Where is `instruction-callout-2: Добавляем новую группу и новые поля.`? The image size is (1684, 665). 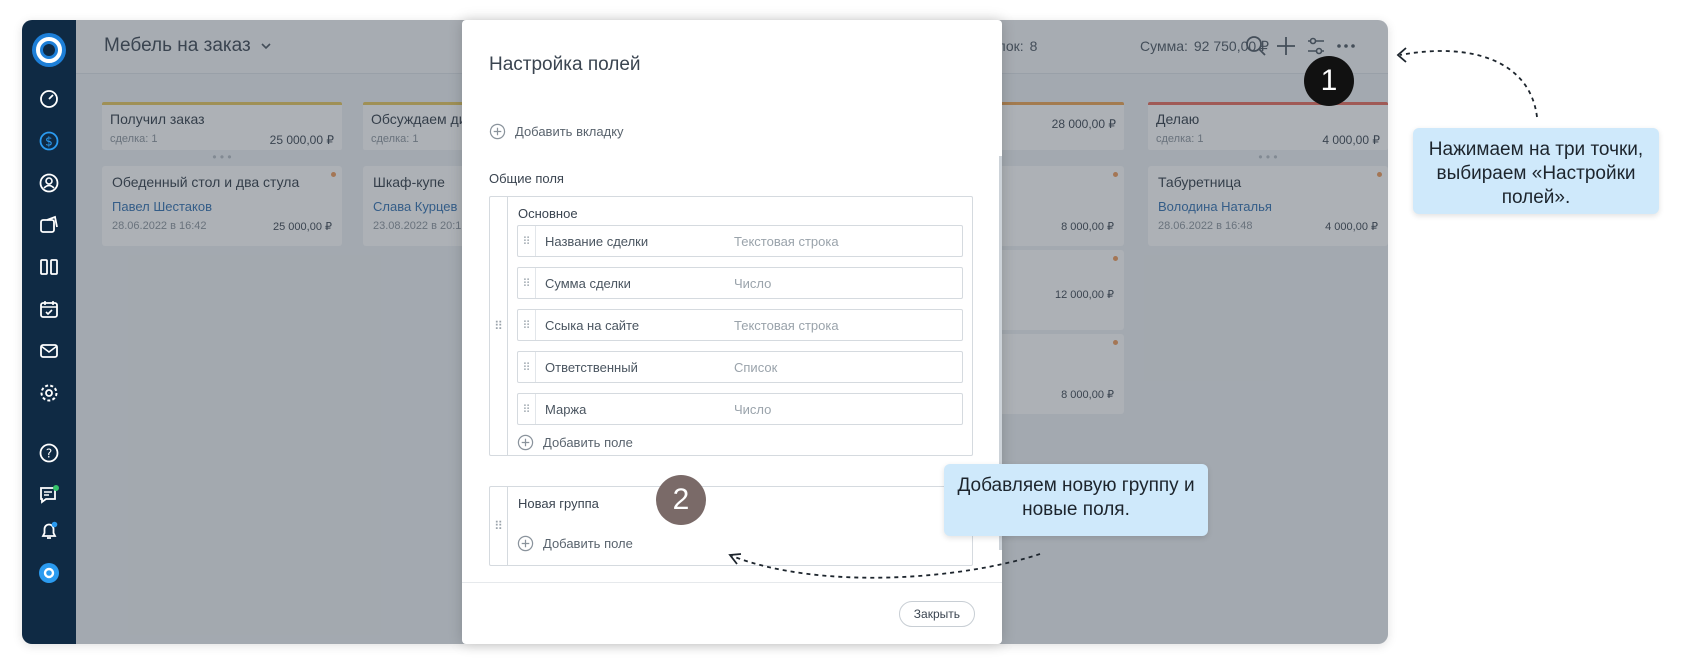
instruction-callout-2: Добавляем новую группу и новые поля. is located at coordinates (1076, 500).